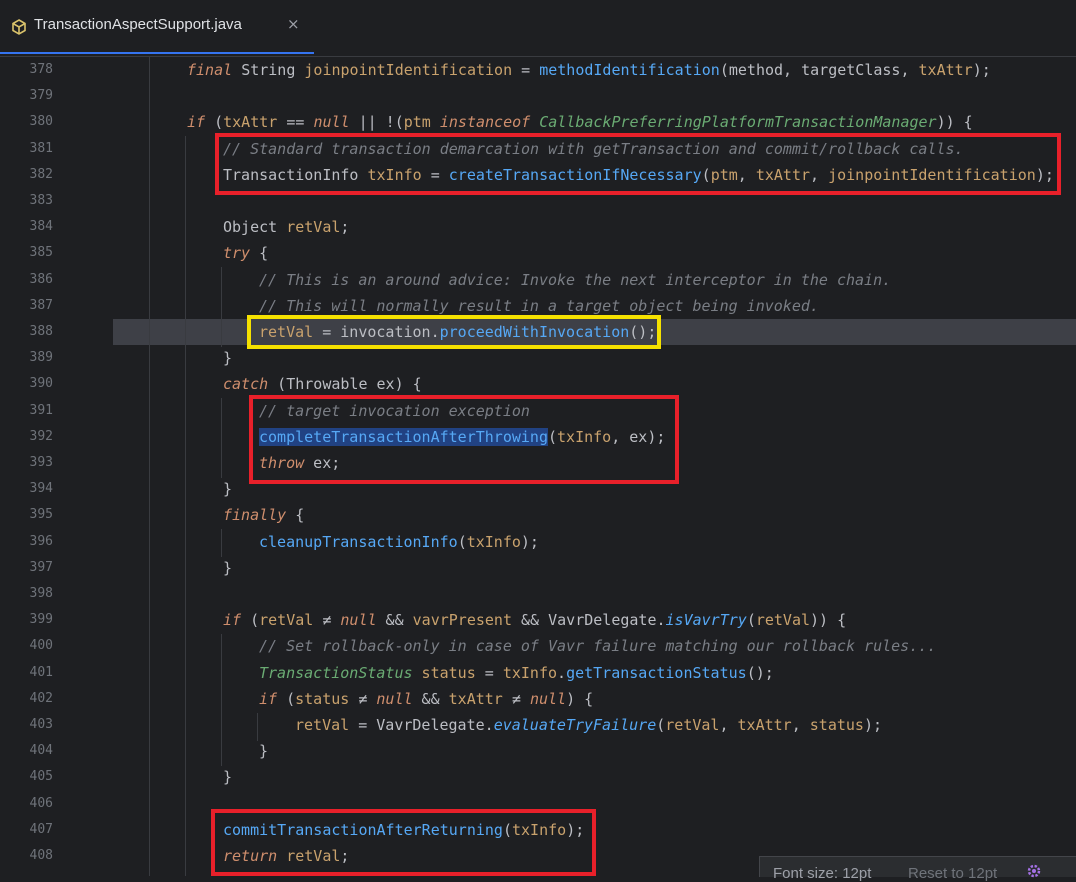  I want to click on type-name: Object, so click(250, 227).